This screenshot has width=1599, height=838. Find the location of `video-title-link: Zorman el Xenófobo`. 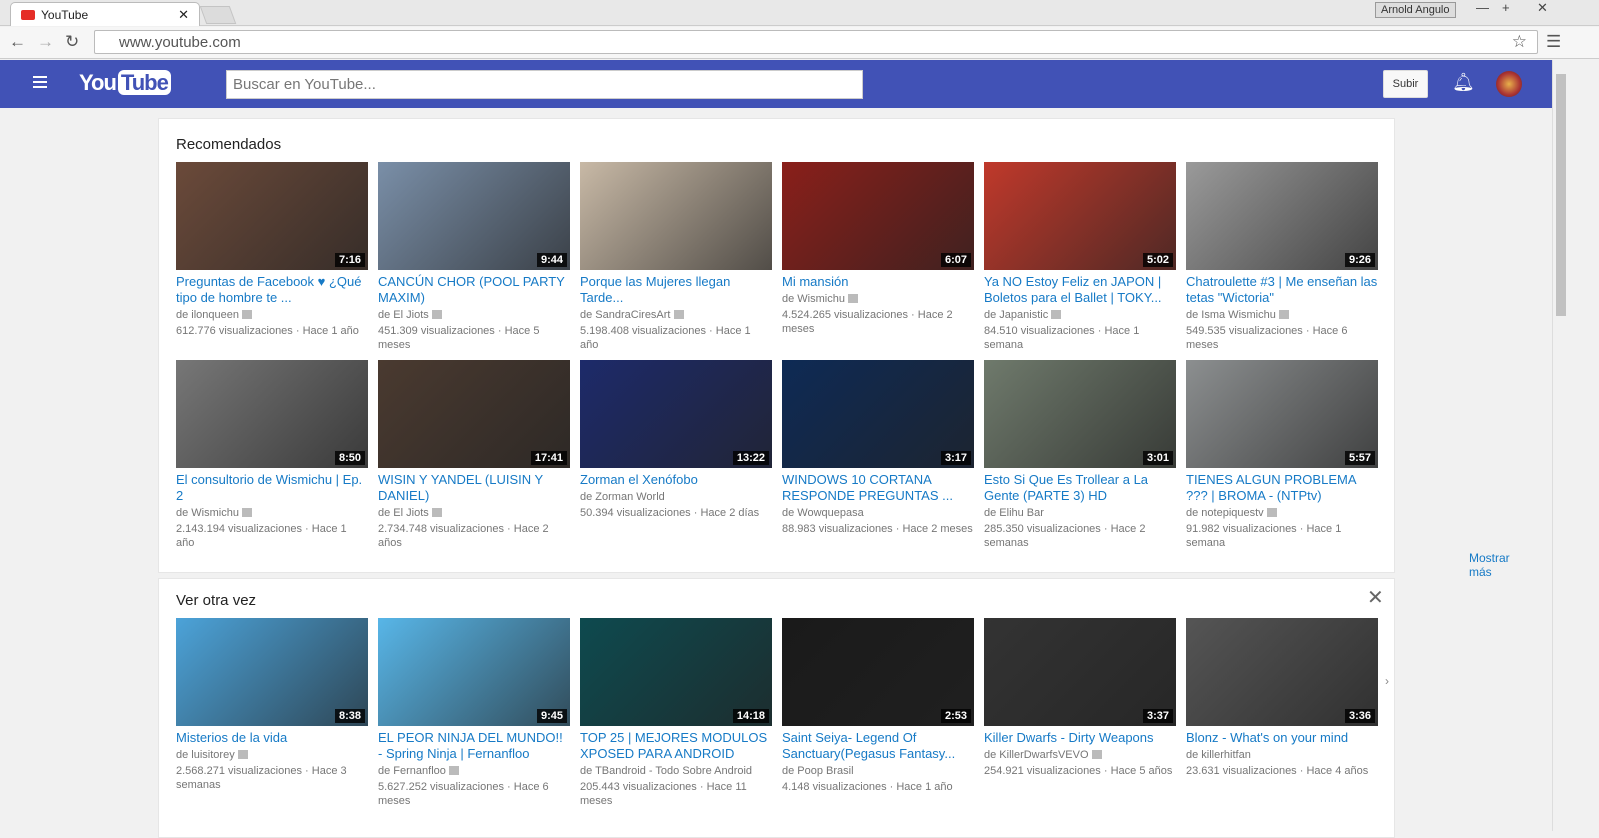

video-title-link: Zorman el Xenófobo is located at coordinates (676, 480).